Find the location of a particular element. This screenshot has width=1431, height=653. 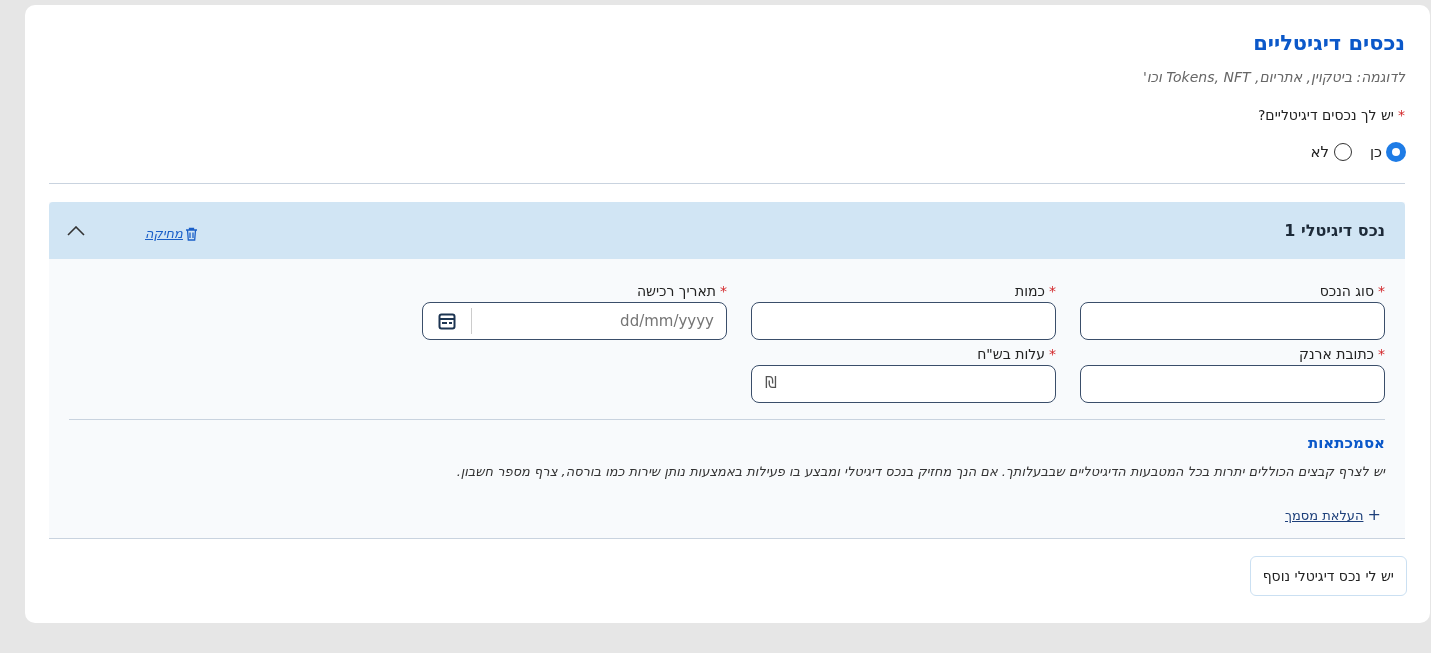

upload-link: + העלאת מסמך is located at coordinates (1333, 514).